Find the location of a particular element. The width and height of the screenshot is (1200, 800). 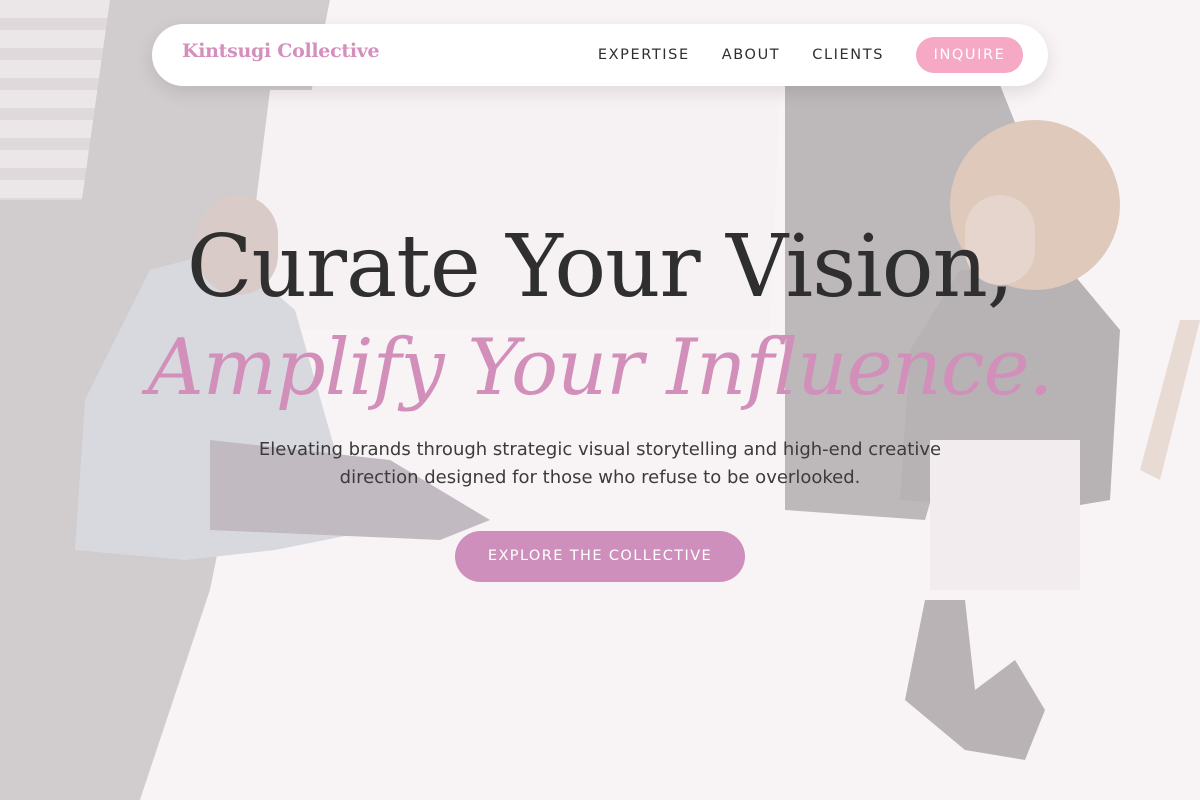

nav-link-clients: CLIENTS is located at coordinates (848, 55).